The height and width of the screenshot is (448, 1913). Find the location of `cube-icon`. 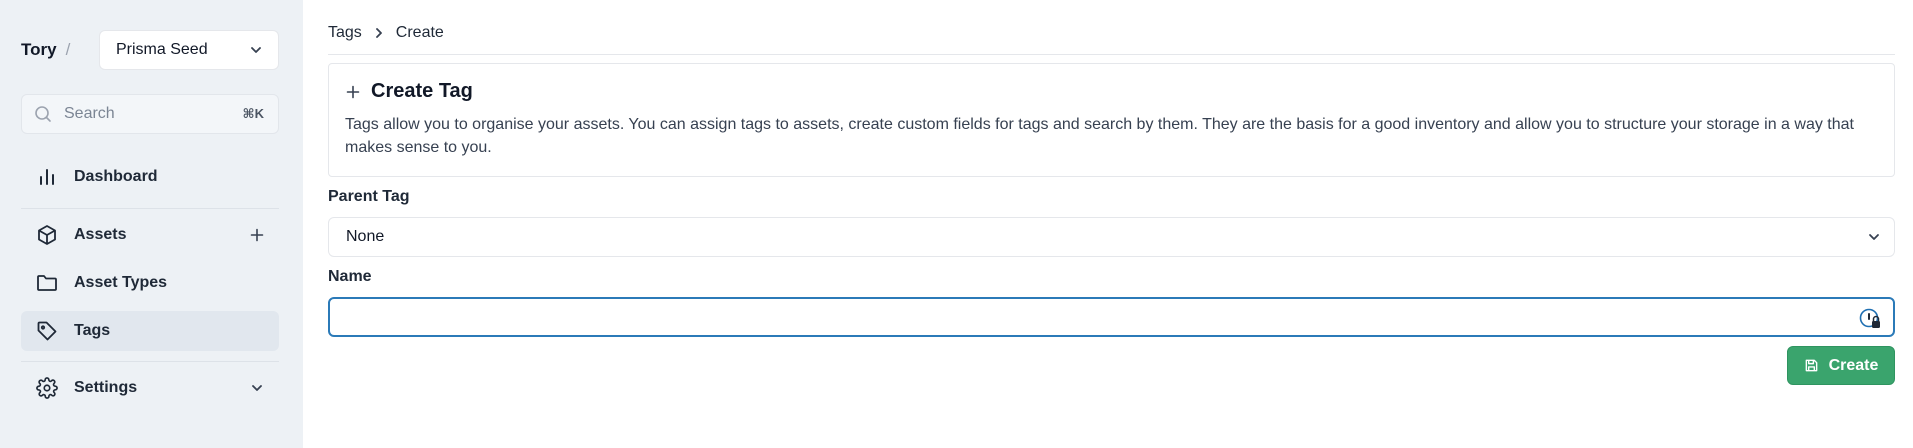

cube-icon is located at coordinates (47, 235).